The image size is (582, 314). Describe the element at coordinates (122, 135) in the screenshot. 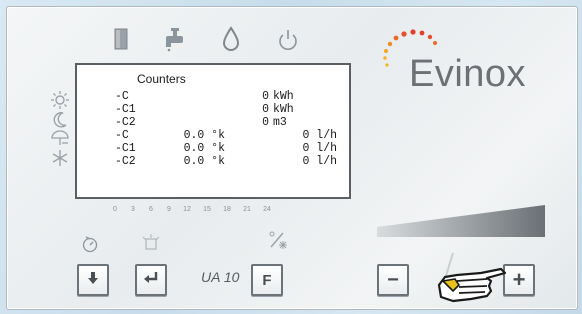

I see `temp-label: -C` at that location.